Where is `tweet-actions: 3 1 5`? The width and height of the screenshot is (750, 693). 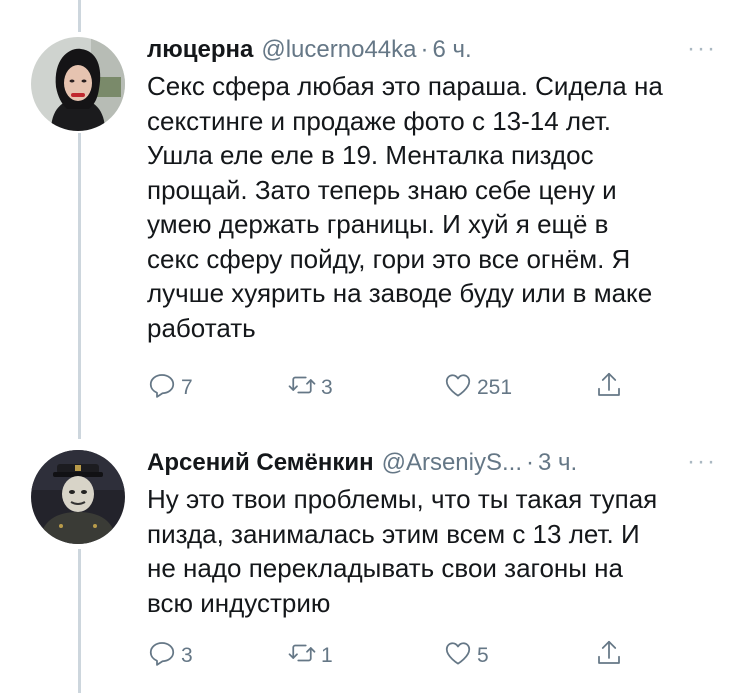 tweet-actions: 3 1 5 is located at coordinates (447, 658).